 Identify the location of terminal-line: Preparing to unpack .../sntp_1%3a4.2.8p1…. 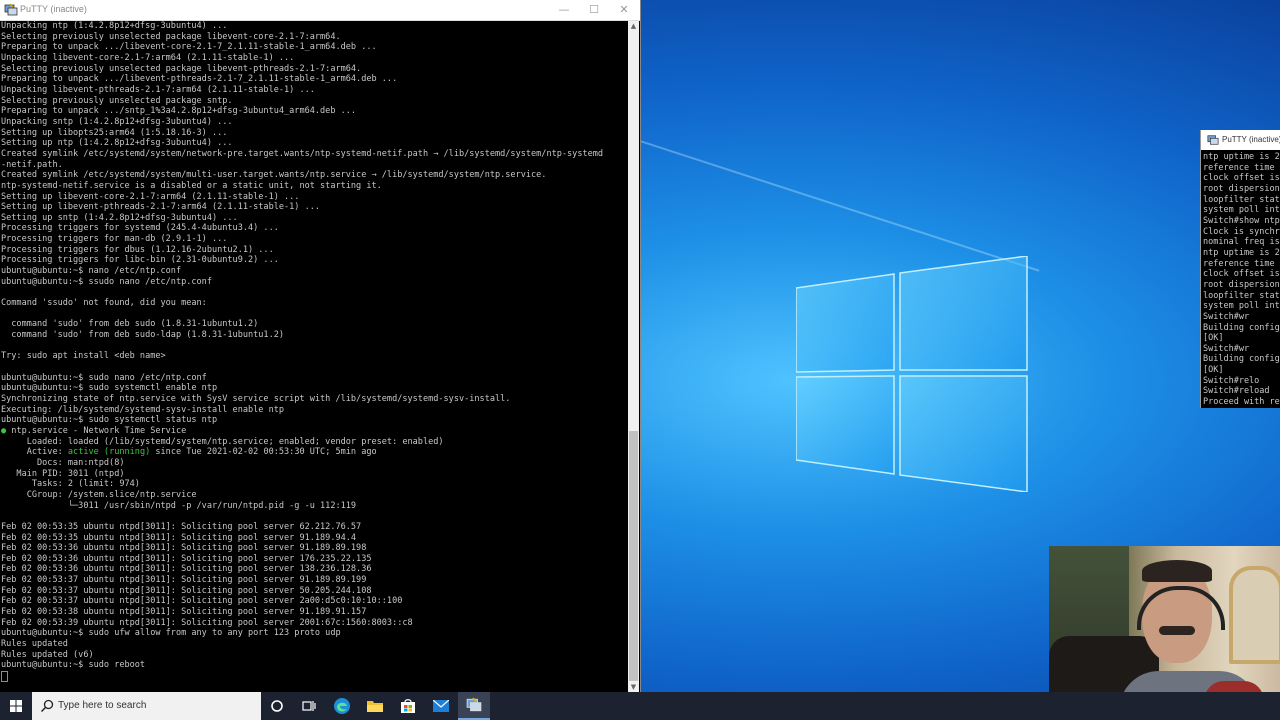
(179, 111).